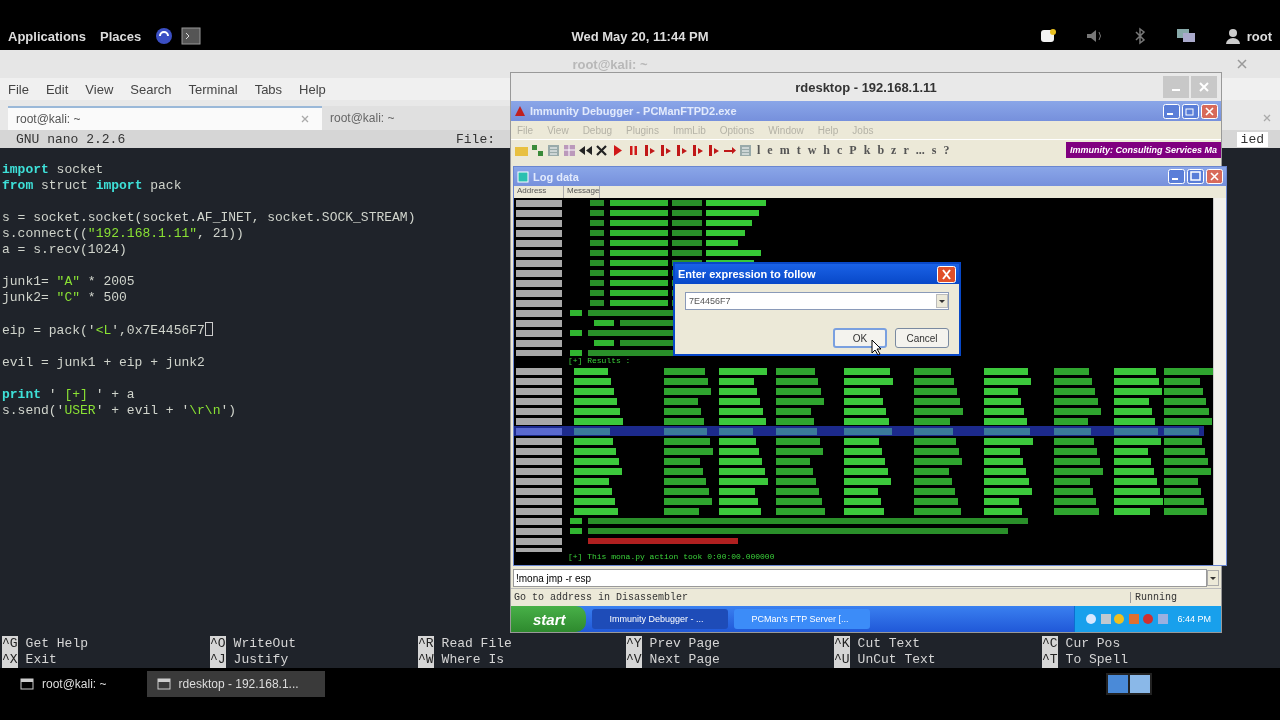 The image size is (1280, 720). Describe the element at coordinates (1139, 36) in the screenshot. I see `bluetooth-icon` at that location.